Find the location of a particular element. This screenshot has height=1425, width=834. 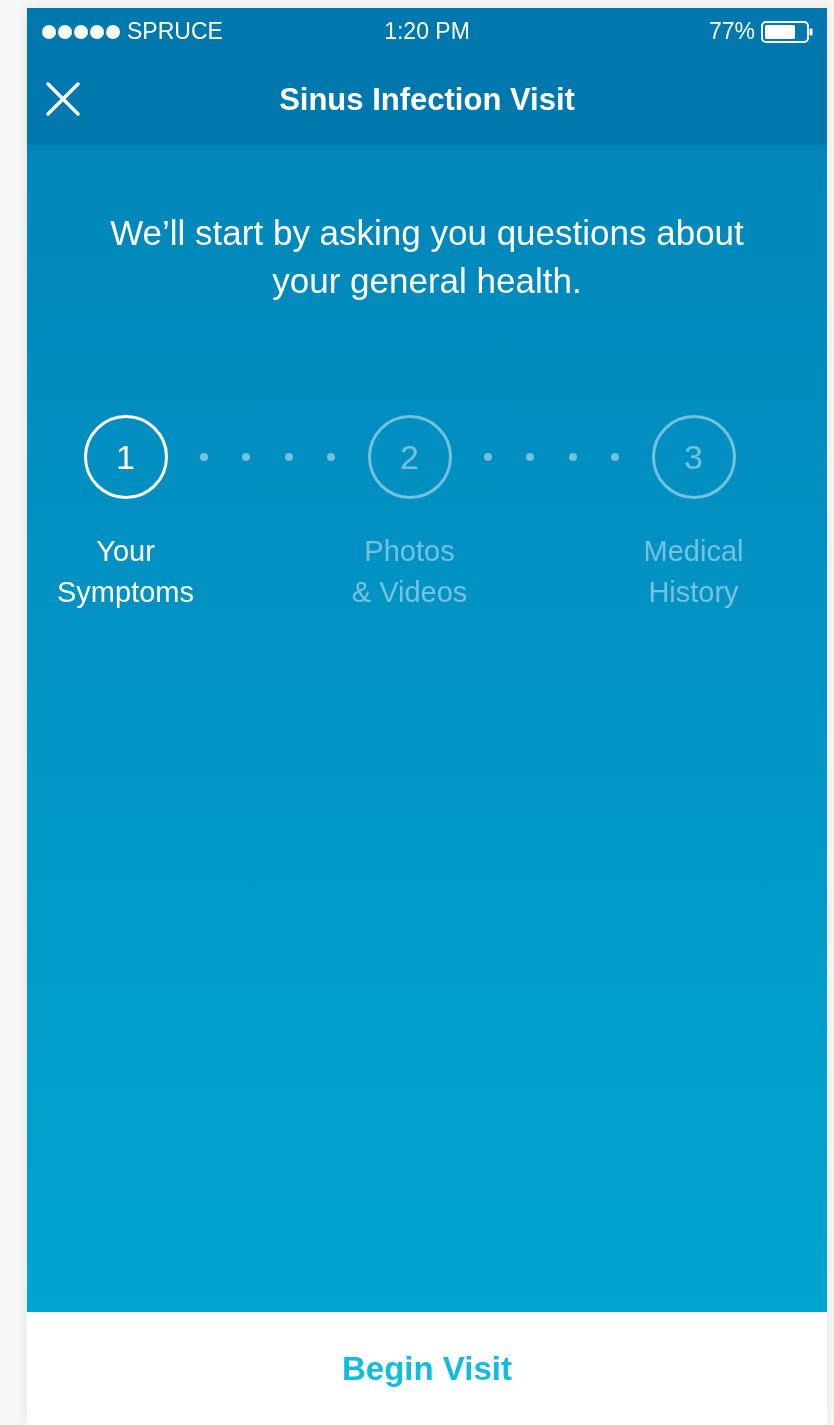

close-button is located at coordinates (63, 99).